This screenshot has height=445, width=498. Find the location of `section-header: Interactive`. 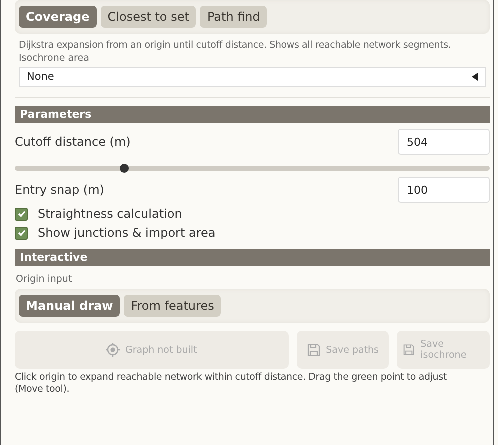

section-header: Interactive is located at coordinates (252, 257).